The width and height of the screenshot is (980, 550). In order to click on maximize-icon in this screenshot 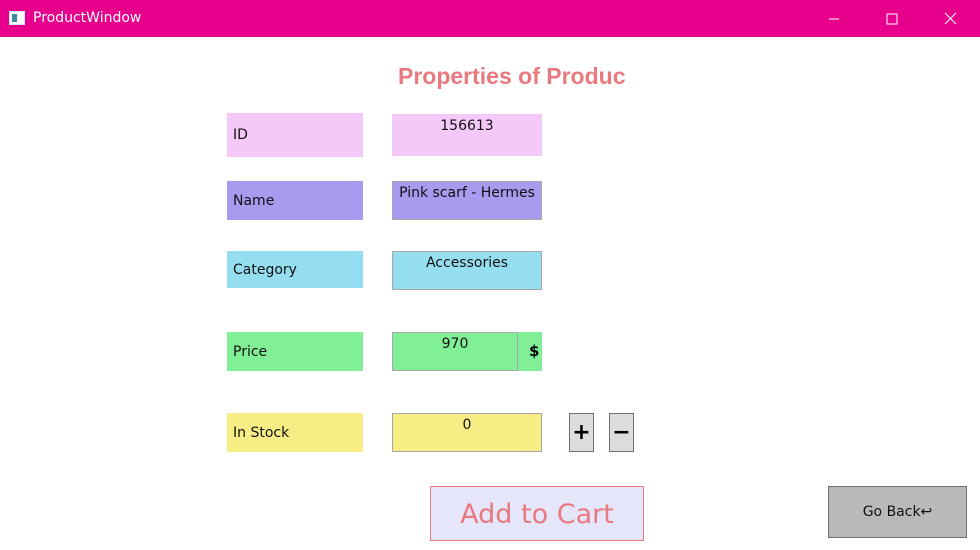, I will do `click(892, 18)`.